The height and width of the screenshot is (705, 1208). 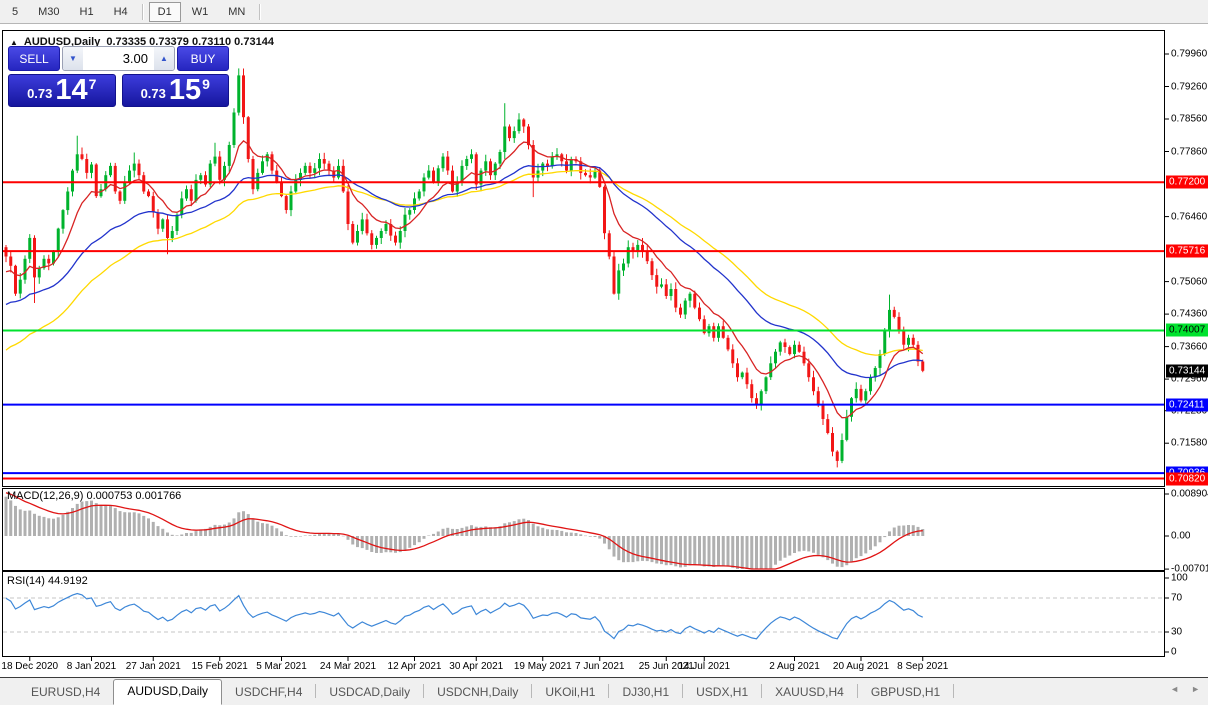 What do you see at coordinates (476, 666) in the screenshot?
I see `date-tick-label: 30 Apr 2021` at bounding box center [476, 666].